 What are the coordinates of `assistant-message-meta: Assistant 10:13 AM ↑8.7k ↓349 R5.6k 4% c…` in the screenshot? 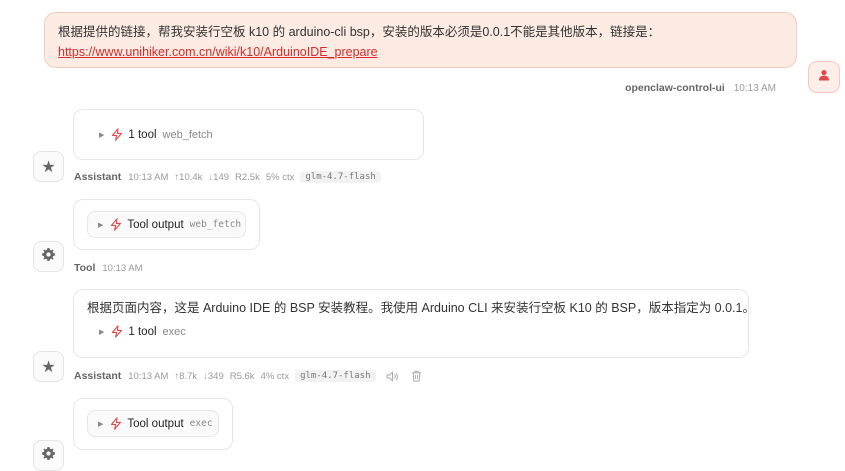 It's located at (254, 376).